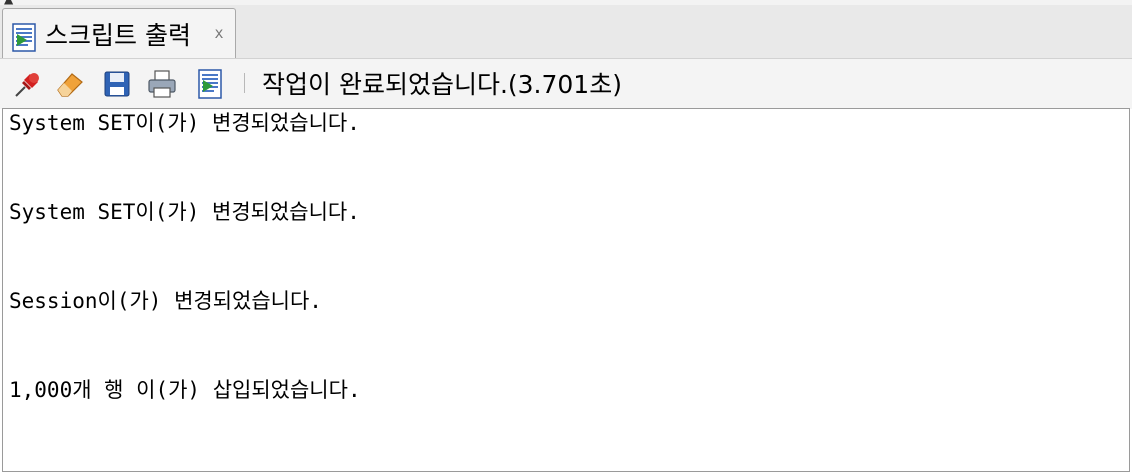 The width and height of the screenshot is (1132, 474). I want to click on tab-script-output: 스크립트 출력 x, so click(119, 35).